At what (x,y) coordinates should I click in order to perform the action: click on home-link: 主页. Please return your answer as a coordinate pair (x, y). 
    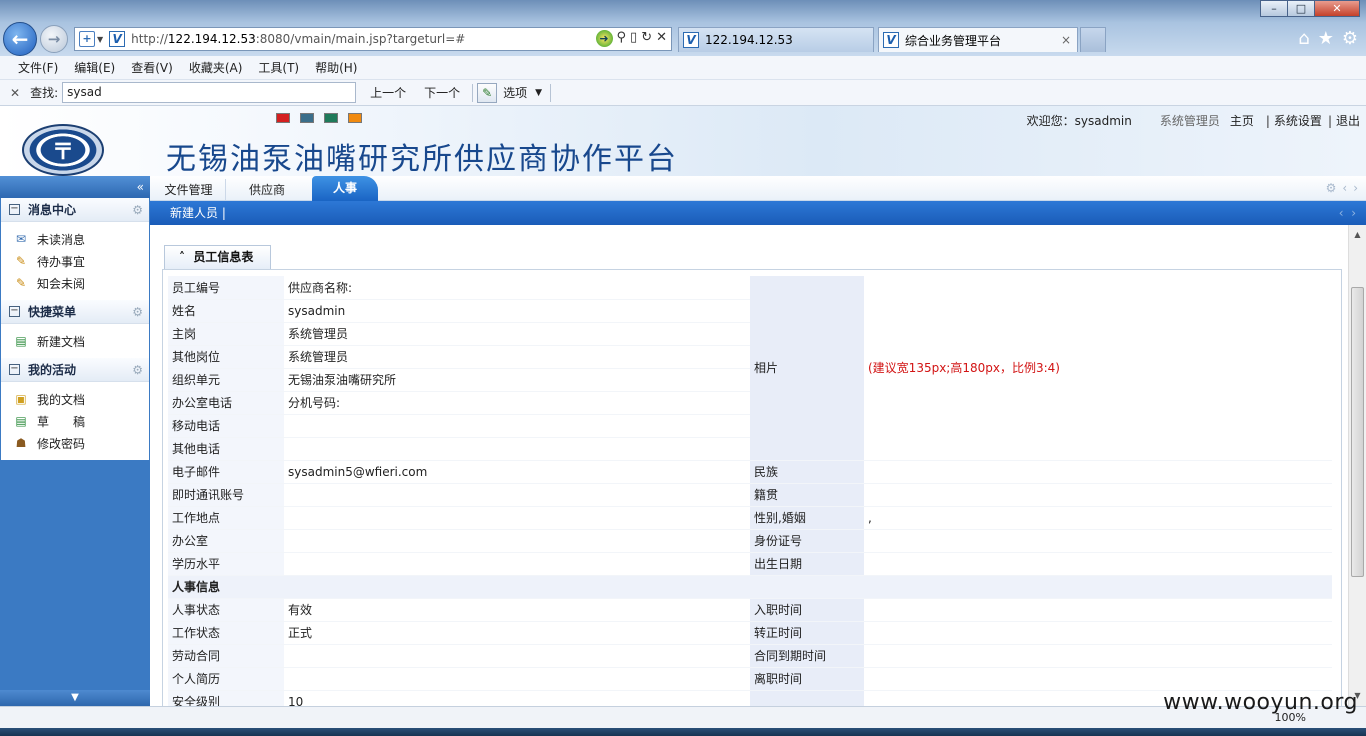
    Looking at the image, I should click on (1242, 120).